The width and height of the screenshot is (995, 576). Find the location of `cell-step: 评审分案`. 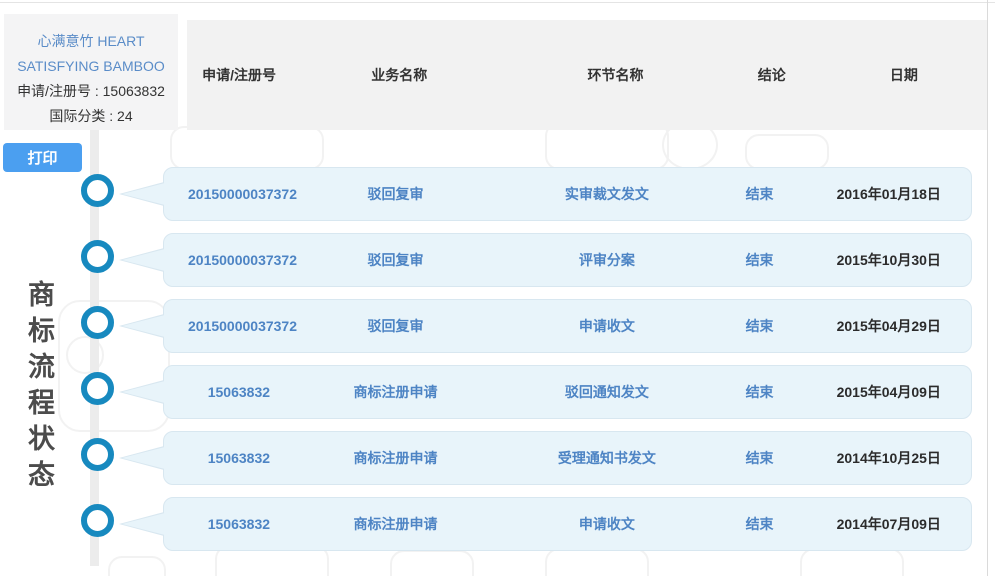

cell-step: 评审分案 is located at coordinates (606, 260).